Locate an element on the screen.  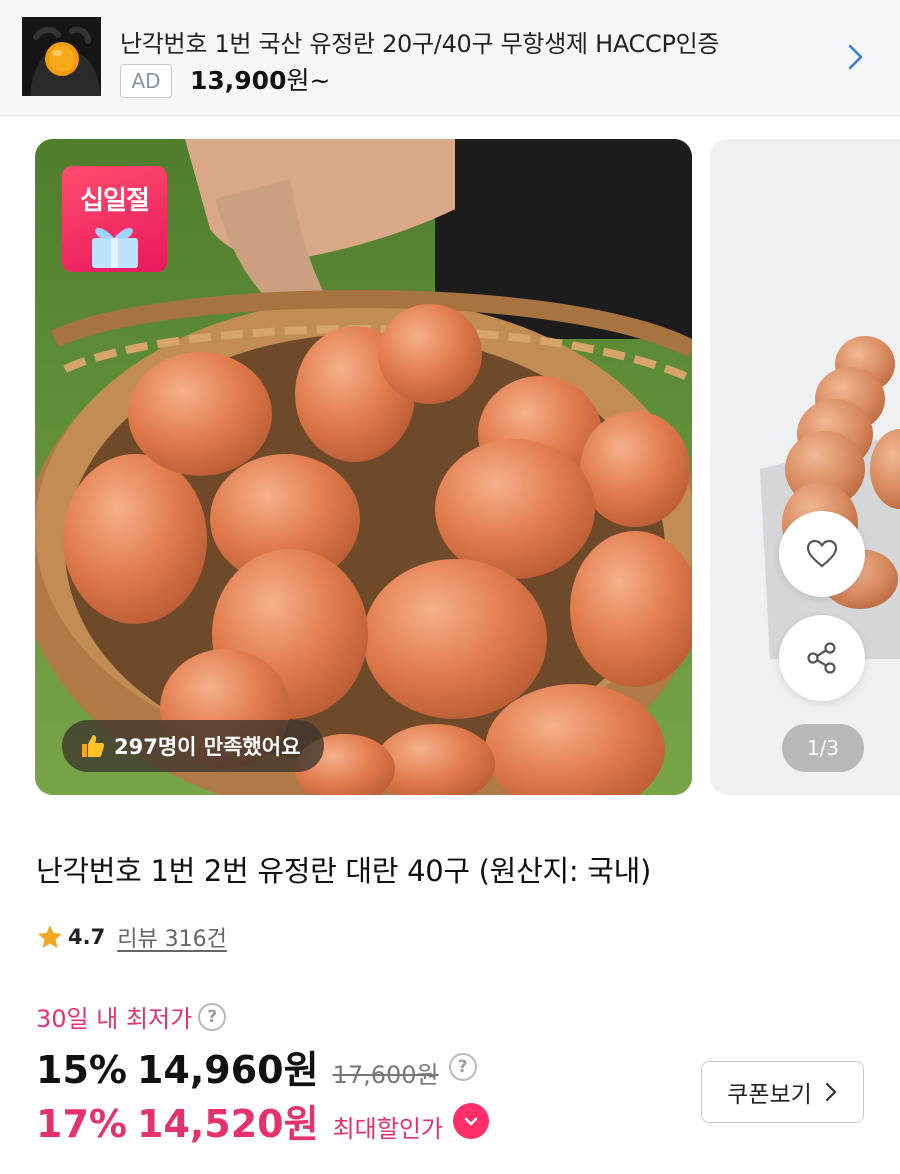
satisfaction-badge: 297명이 만족했어요 is located at coordinates (193, 746).